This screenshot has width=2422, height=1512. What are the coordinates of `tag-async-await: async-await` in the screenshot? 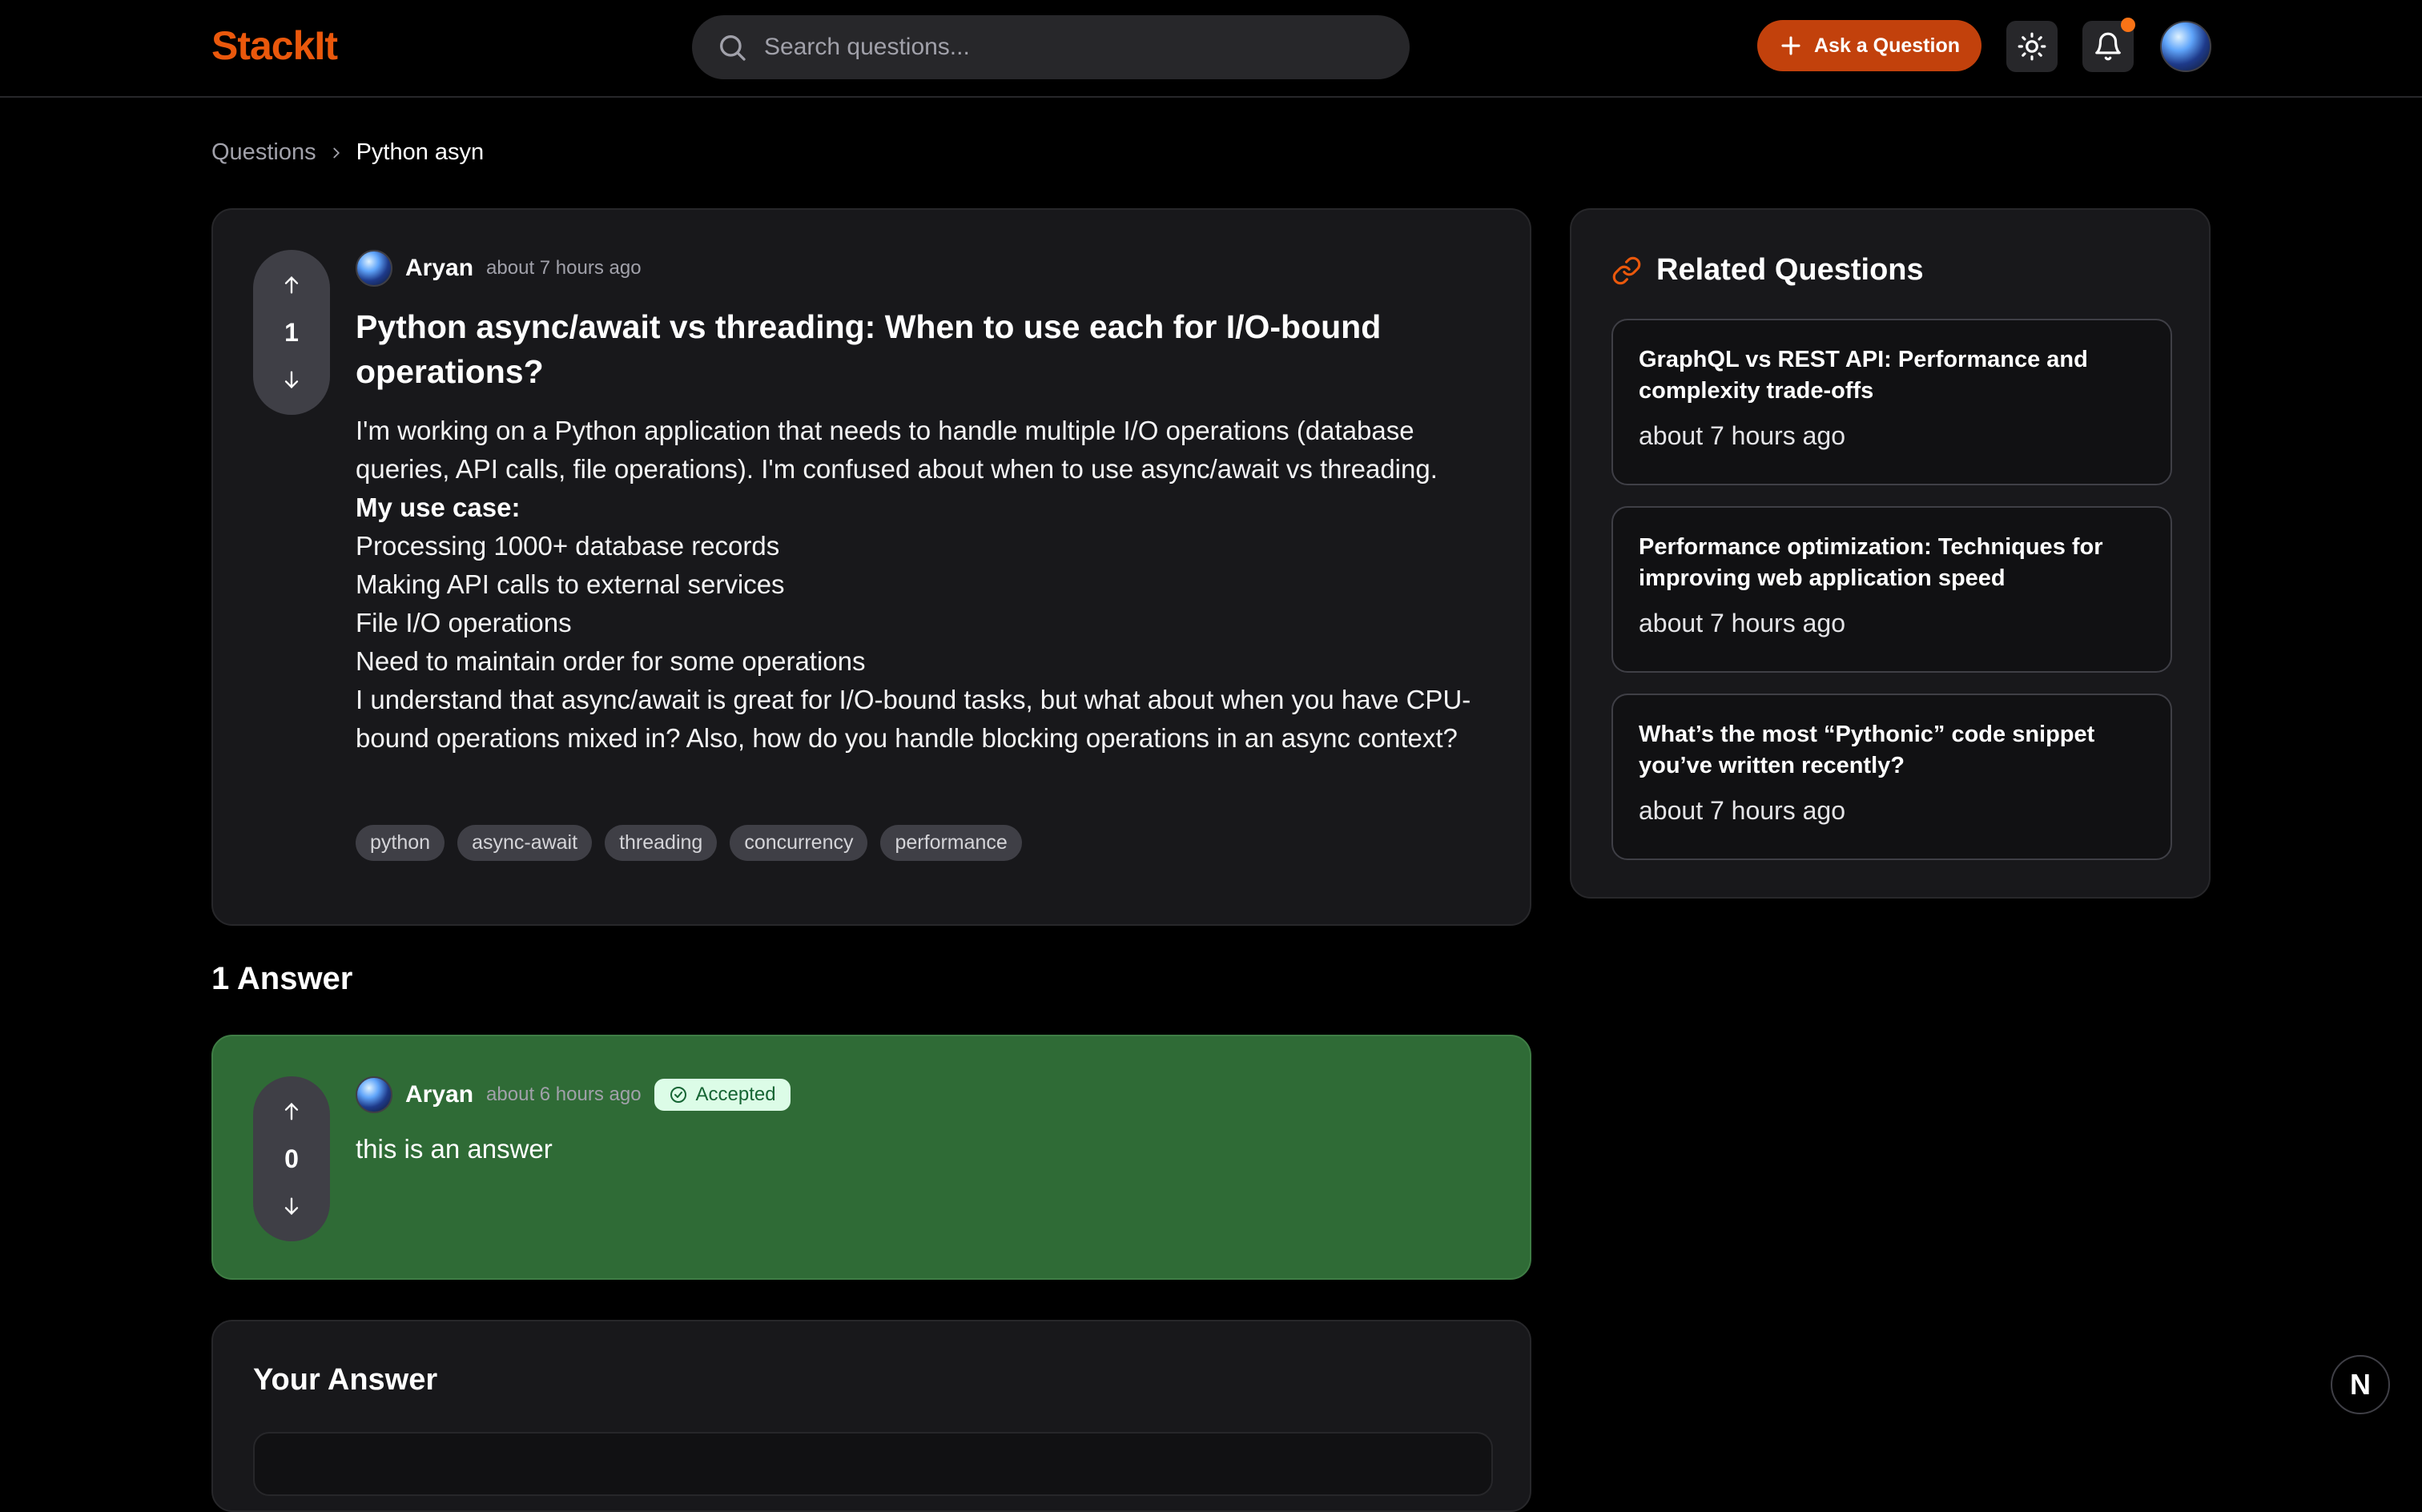 It's located at (525, 843).